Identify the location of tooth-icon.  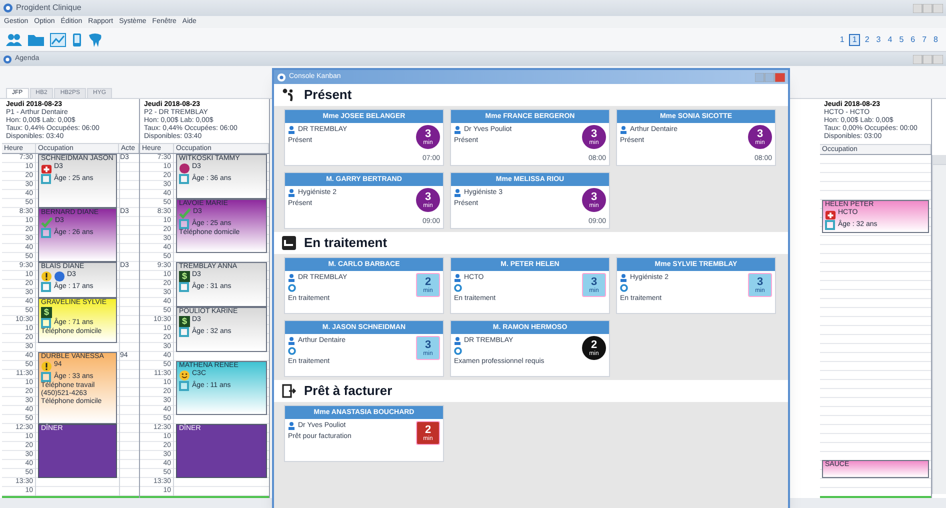
(95, 39).